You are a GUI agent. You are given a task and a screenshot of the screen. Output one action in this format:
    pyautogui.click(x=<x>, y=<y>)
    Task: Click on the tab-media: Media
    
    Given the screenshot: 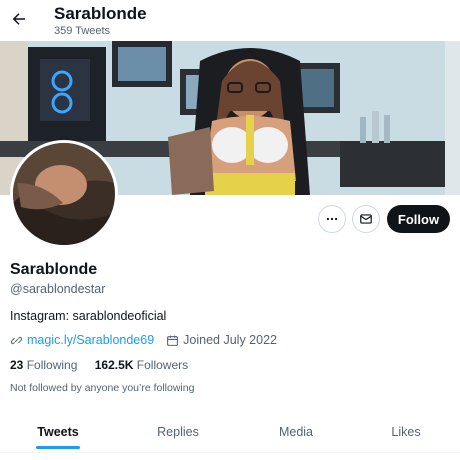 What is the action you would take?
    pyautogui.click(x=296, y=432)
    